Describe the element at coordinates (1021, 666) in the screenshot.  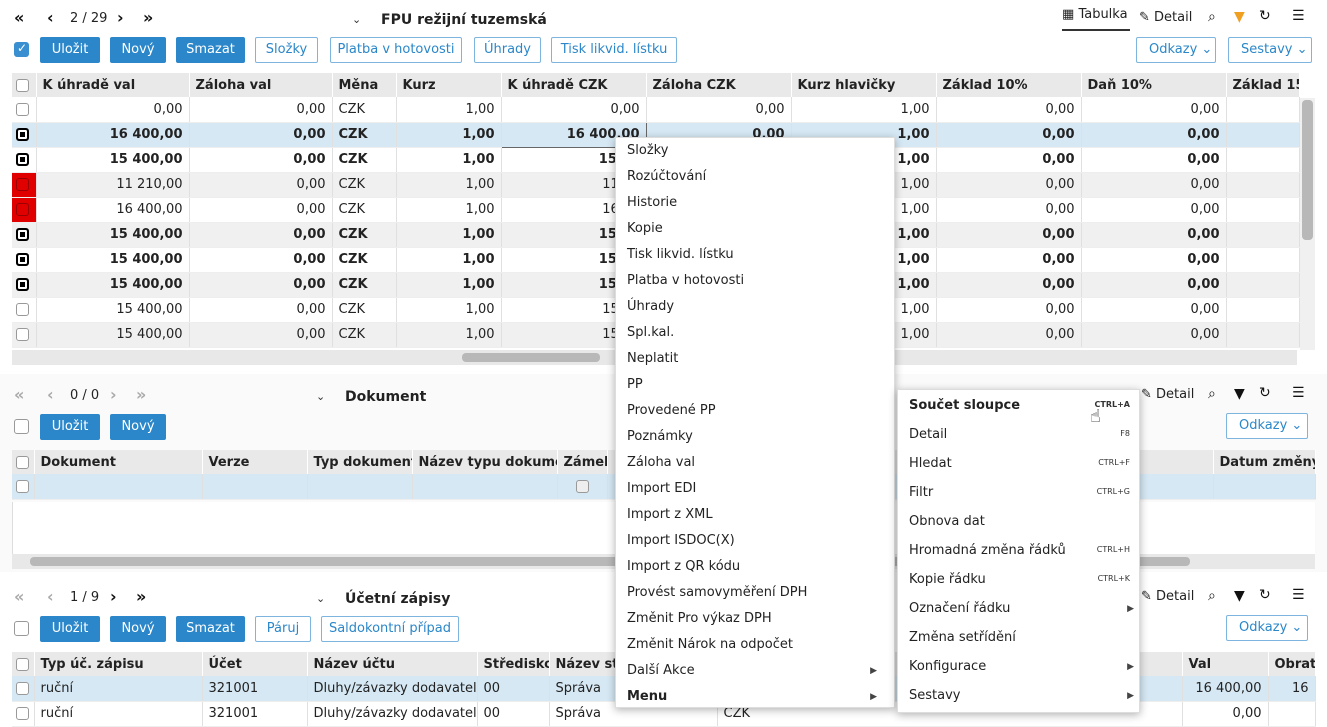
I see `submenu-item: Konfigurace ▶` at that location.